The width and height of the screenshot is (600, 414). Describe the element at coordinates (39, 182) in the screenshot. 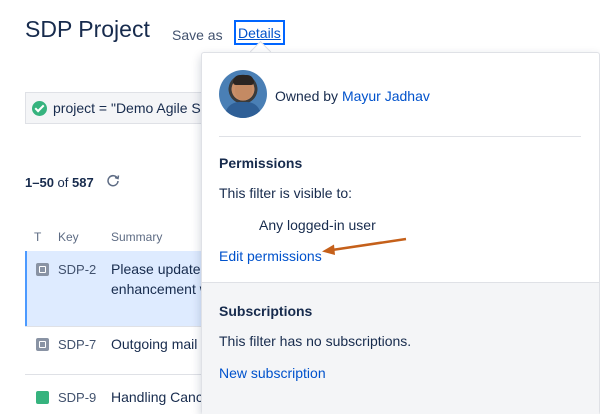

I see `result-range: 1–50` at that location.